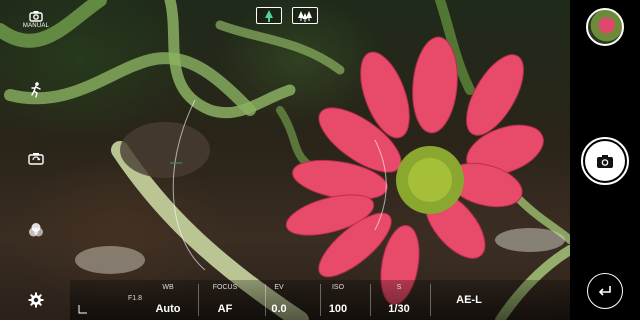 The image size is (640, 320). What do you see at coordinates (225, 287) in the screenshot?
I see `focus-label: FOCUS` at bounding box center [225, 287].